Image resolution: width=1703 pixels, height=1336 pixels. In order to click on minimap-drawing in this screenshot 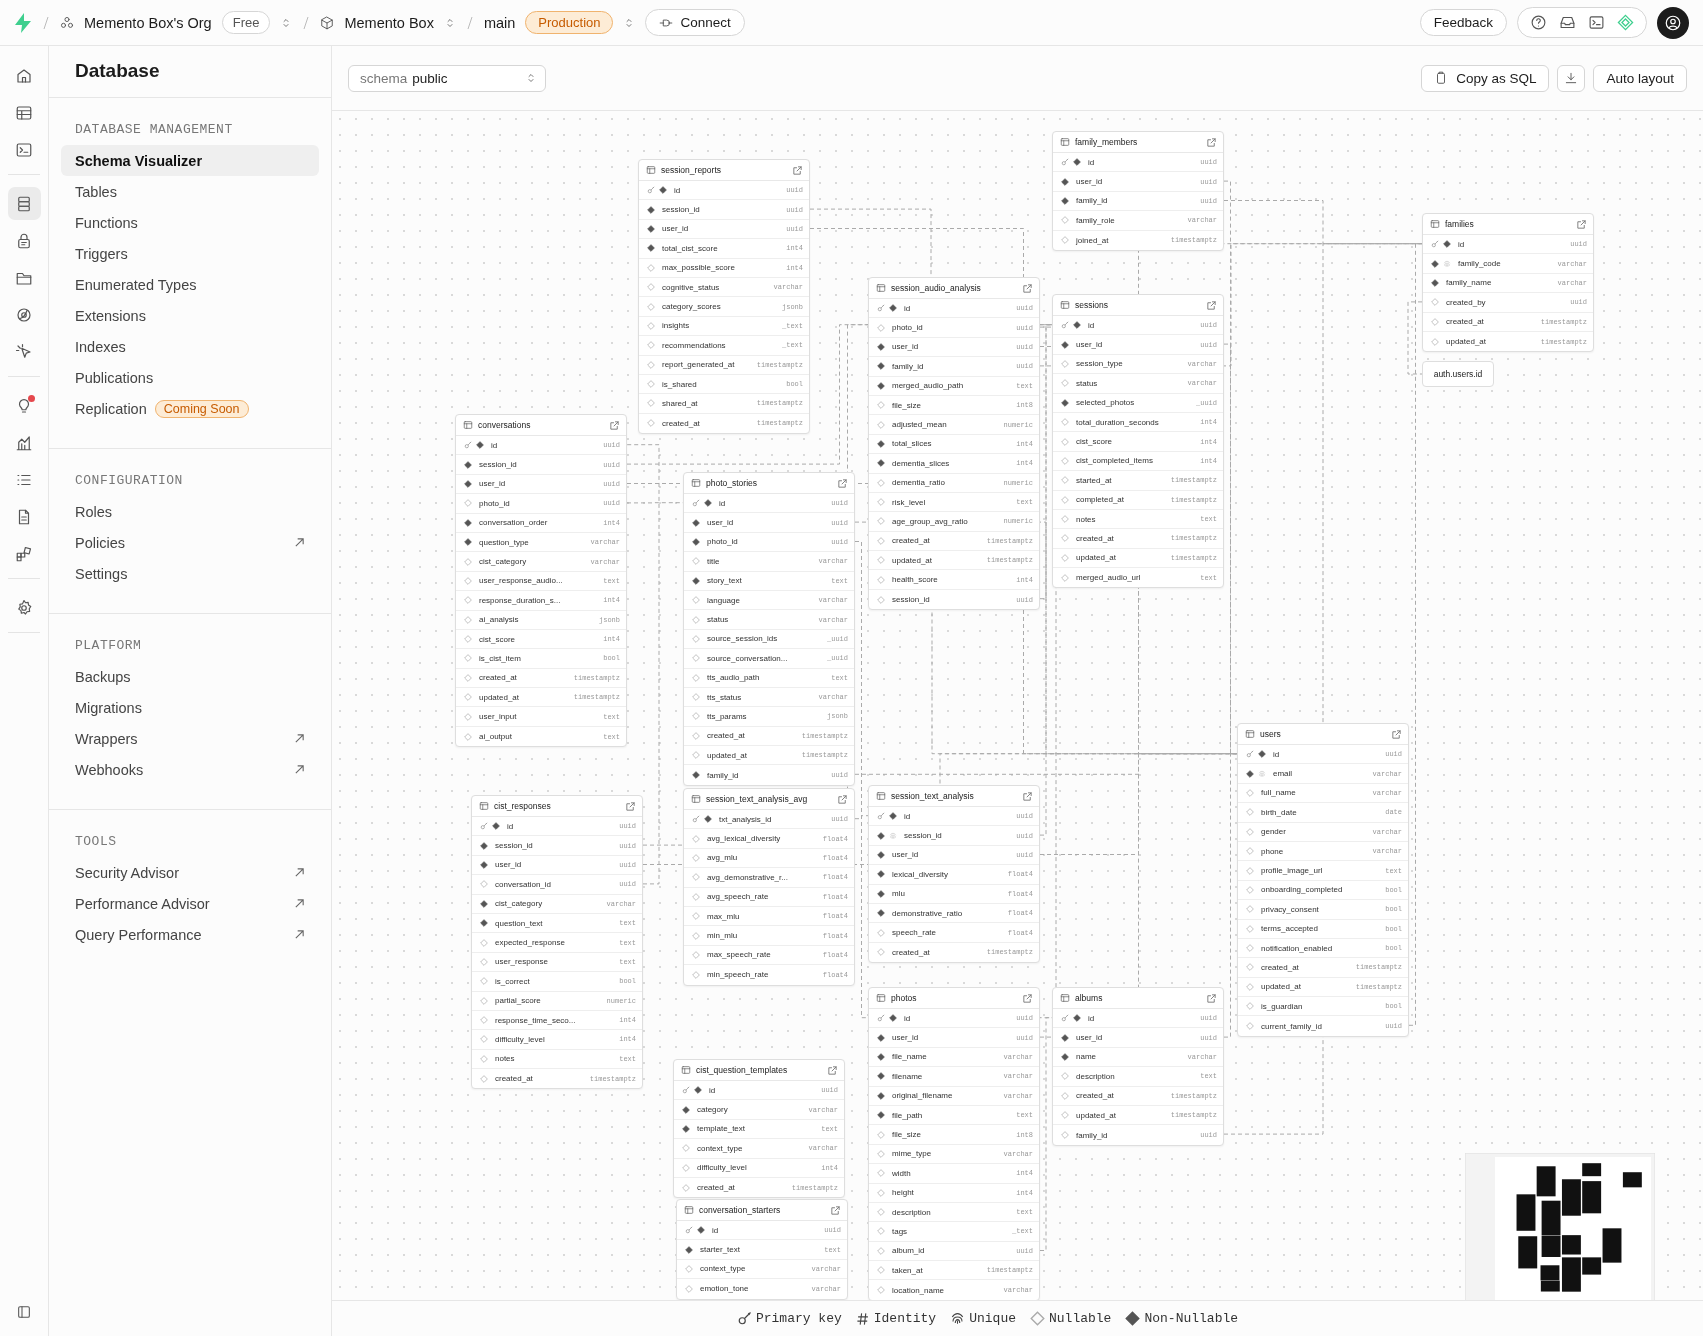, I will do `click(1560, 1226)`.